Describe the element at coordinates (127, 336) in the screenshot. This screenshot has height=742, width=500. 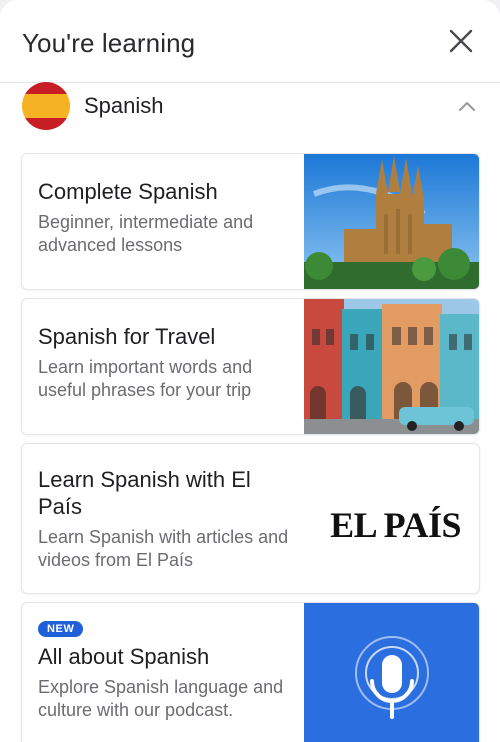
I see `course-title: Spanish for Travel` at that location.